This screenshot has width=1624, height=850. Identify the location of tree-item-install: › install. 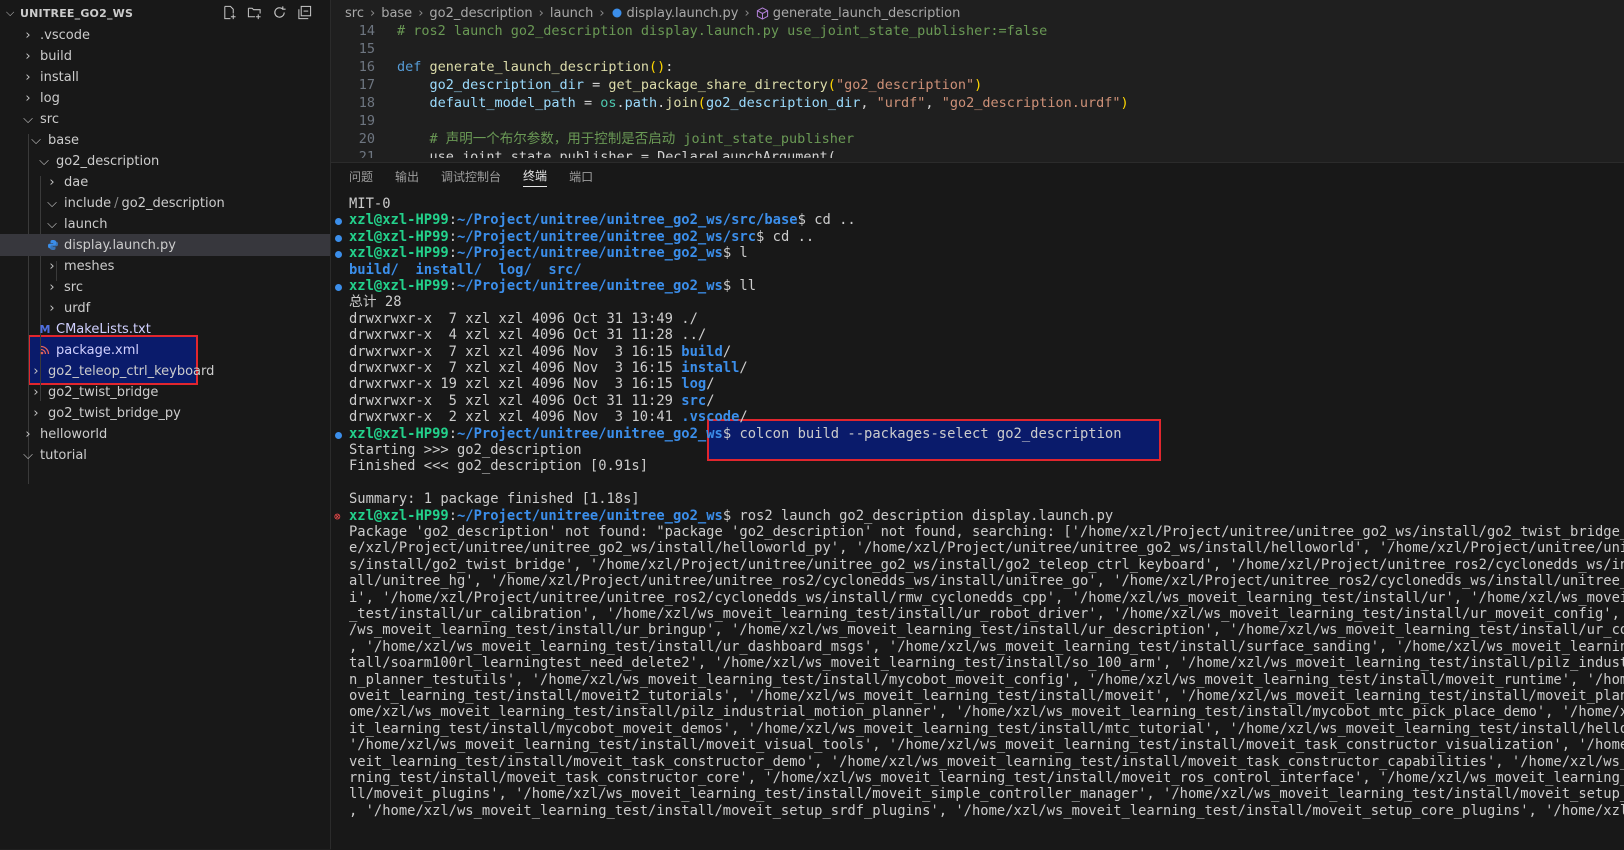
(165, 77).